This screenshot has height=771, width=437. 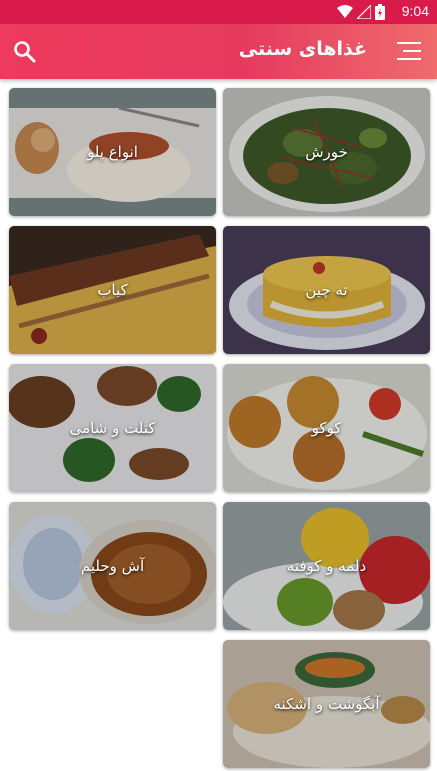 What do you see at coordinates (218, 12) in the screenshot?
I see `status-bar: 9:04` at bounding box center [218, 12].